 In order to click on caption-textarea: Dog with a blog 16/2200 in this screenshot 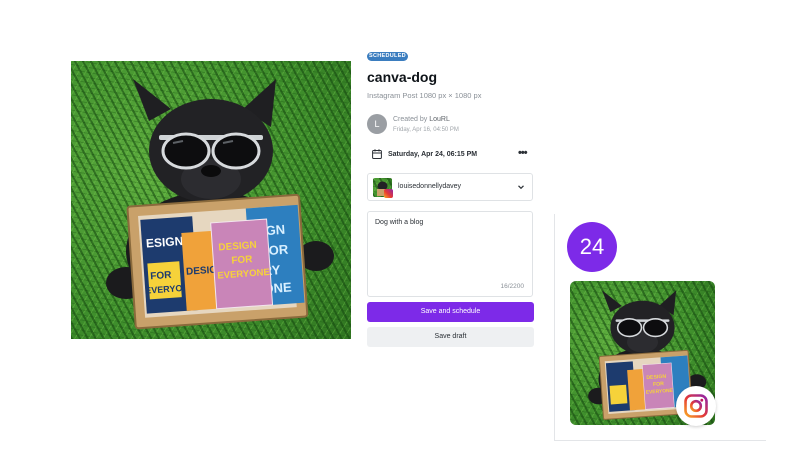, I will do `click(450, 254)`.